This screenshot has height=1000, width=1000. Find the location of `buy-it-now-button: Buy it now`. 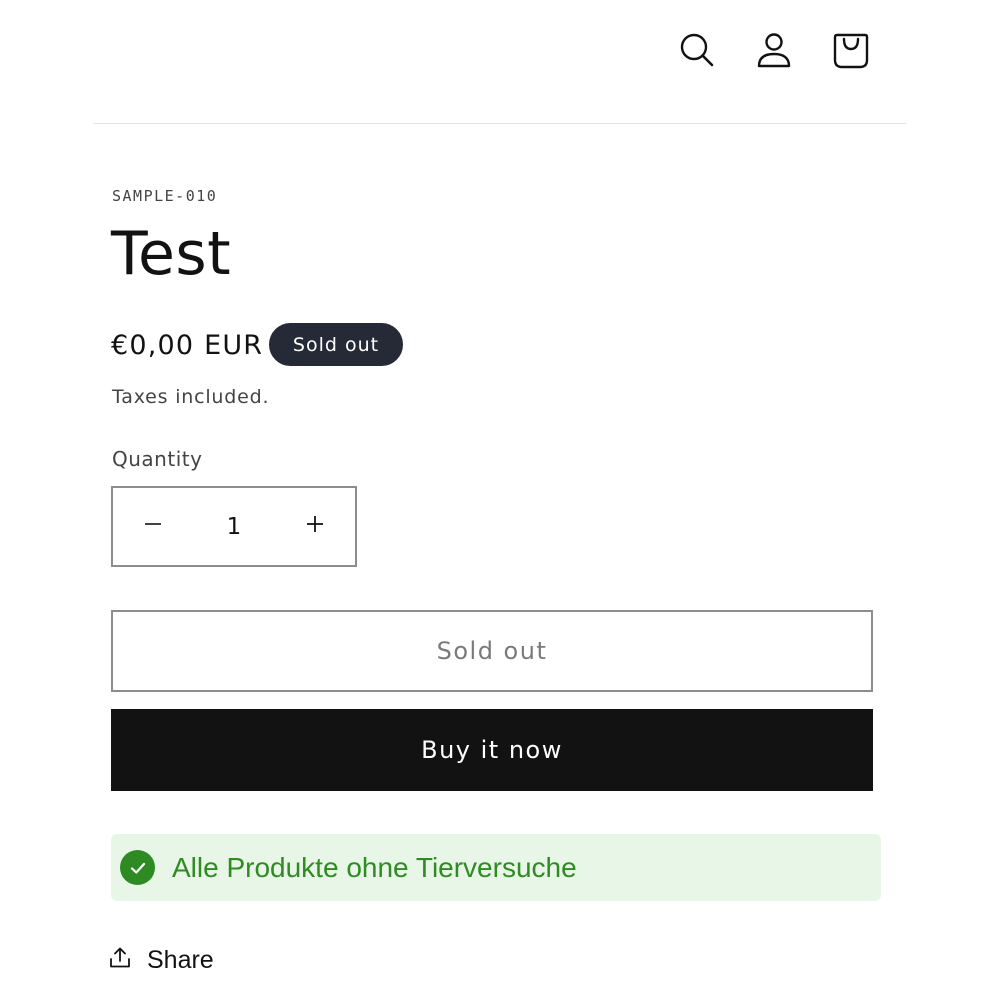

buy-it-now-button: Buy it now is located at coordinates (492, 750).